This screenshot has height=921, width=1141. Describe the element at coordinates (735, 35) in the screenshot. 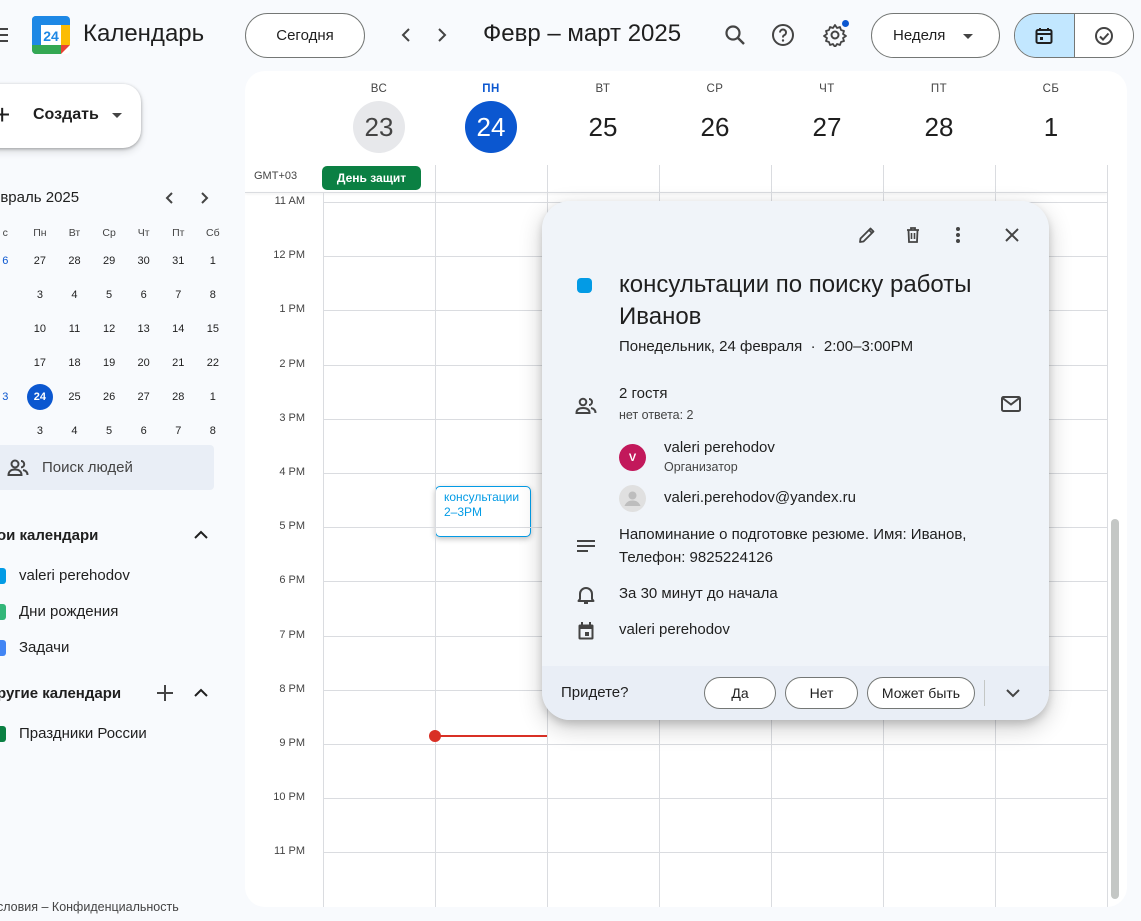

I see `search-icon` at that location.